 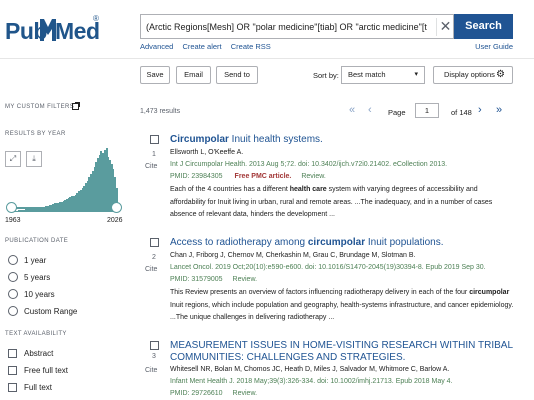 I want to click on year-start-label: 1963, so click(x=13, y=220).